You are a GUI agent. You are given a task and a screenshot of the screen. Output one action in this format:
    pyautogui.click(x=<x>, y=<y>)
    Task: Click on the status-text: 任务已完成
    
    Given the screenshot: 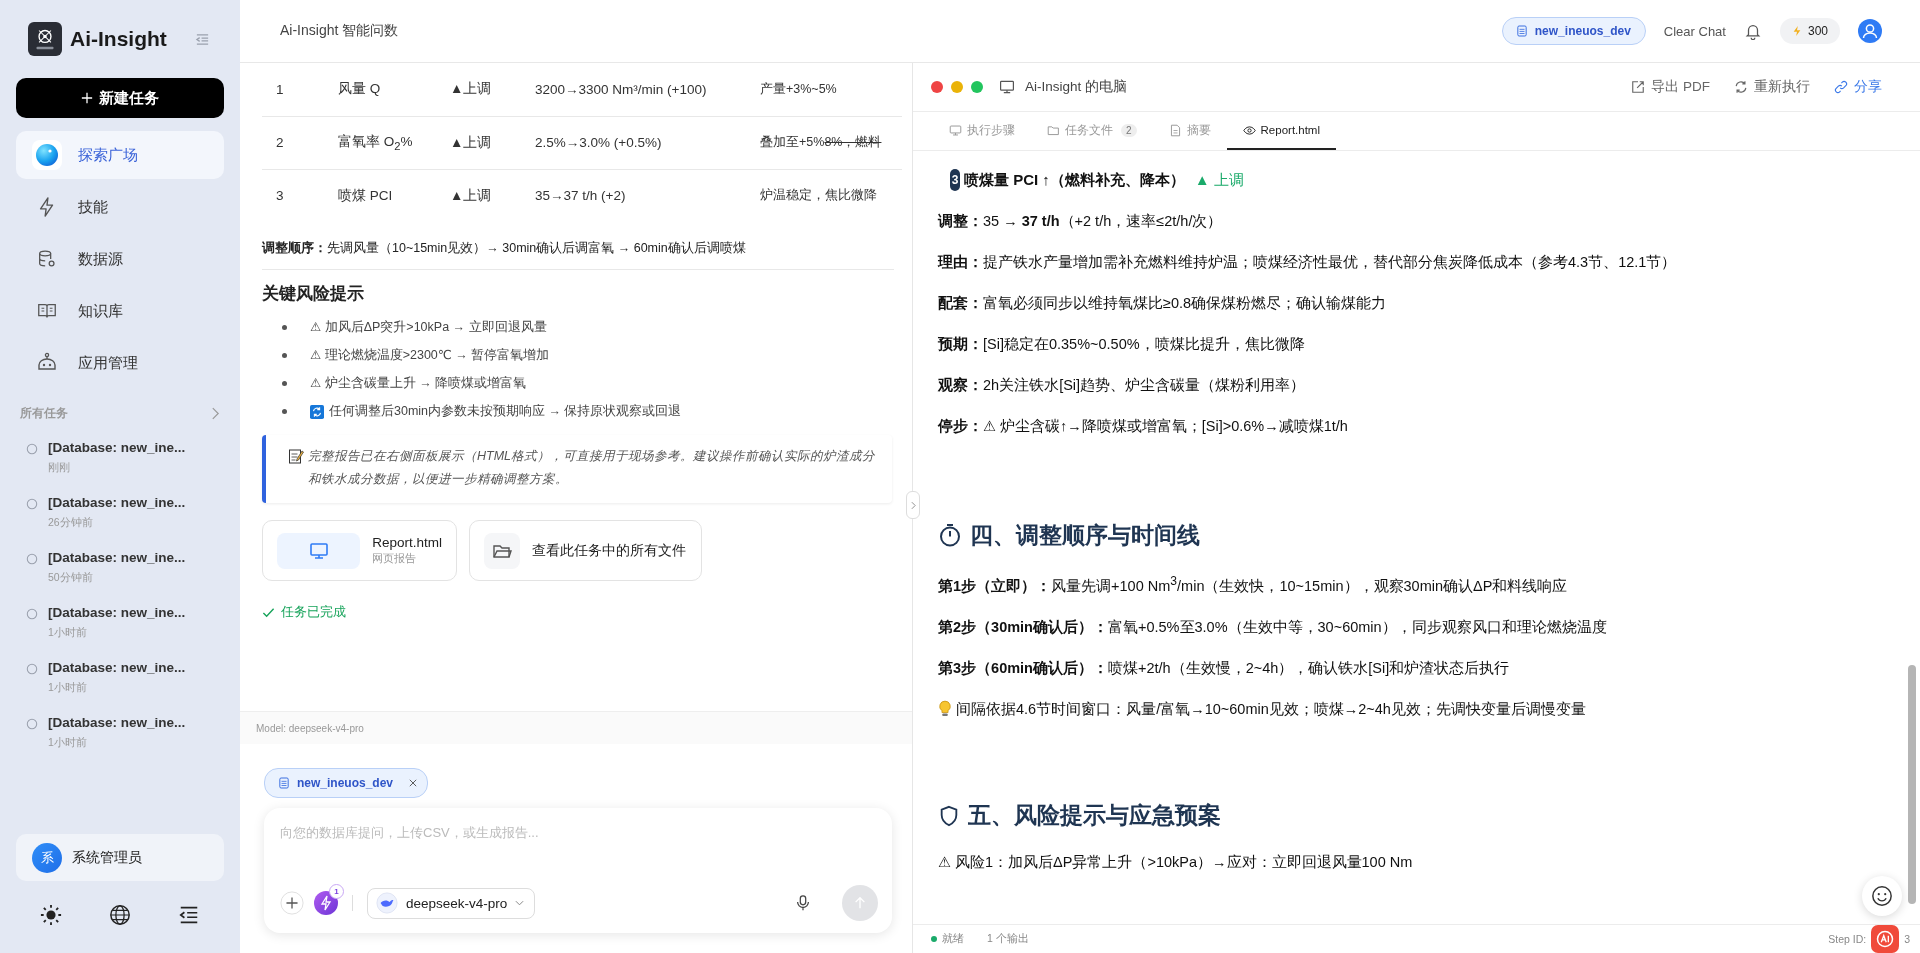 What is the action you would take?
    pyautogui.click(x=313, y=612)
    